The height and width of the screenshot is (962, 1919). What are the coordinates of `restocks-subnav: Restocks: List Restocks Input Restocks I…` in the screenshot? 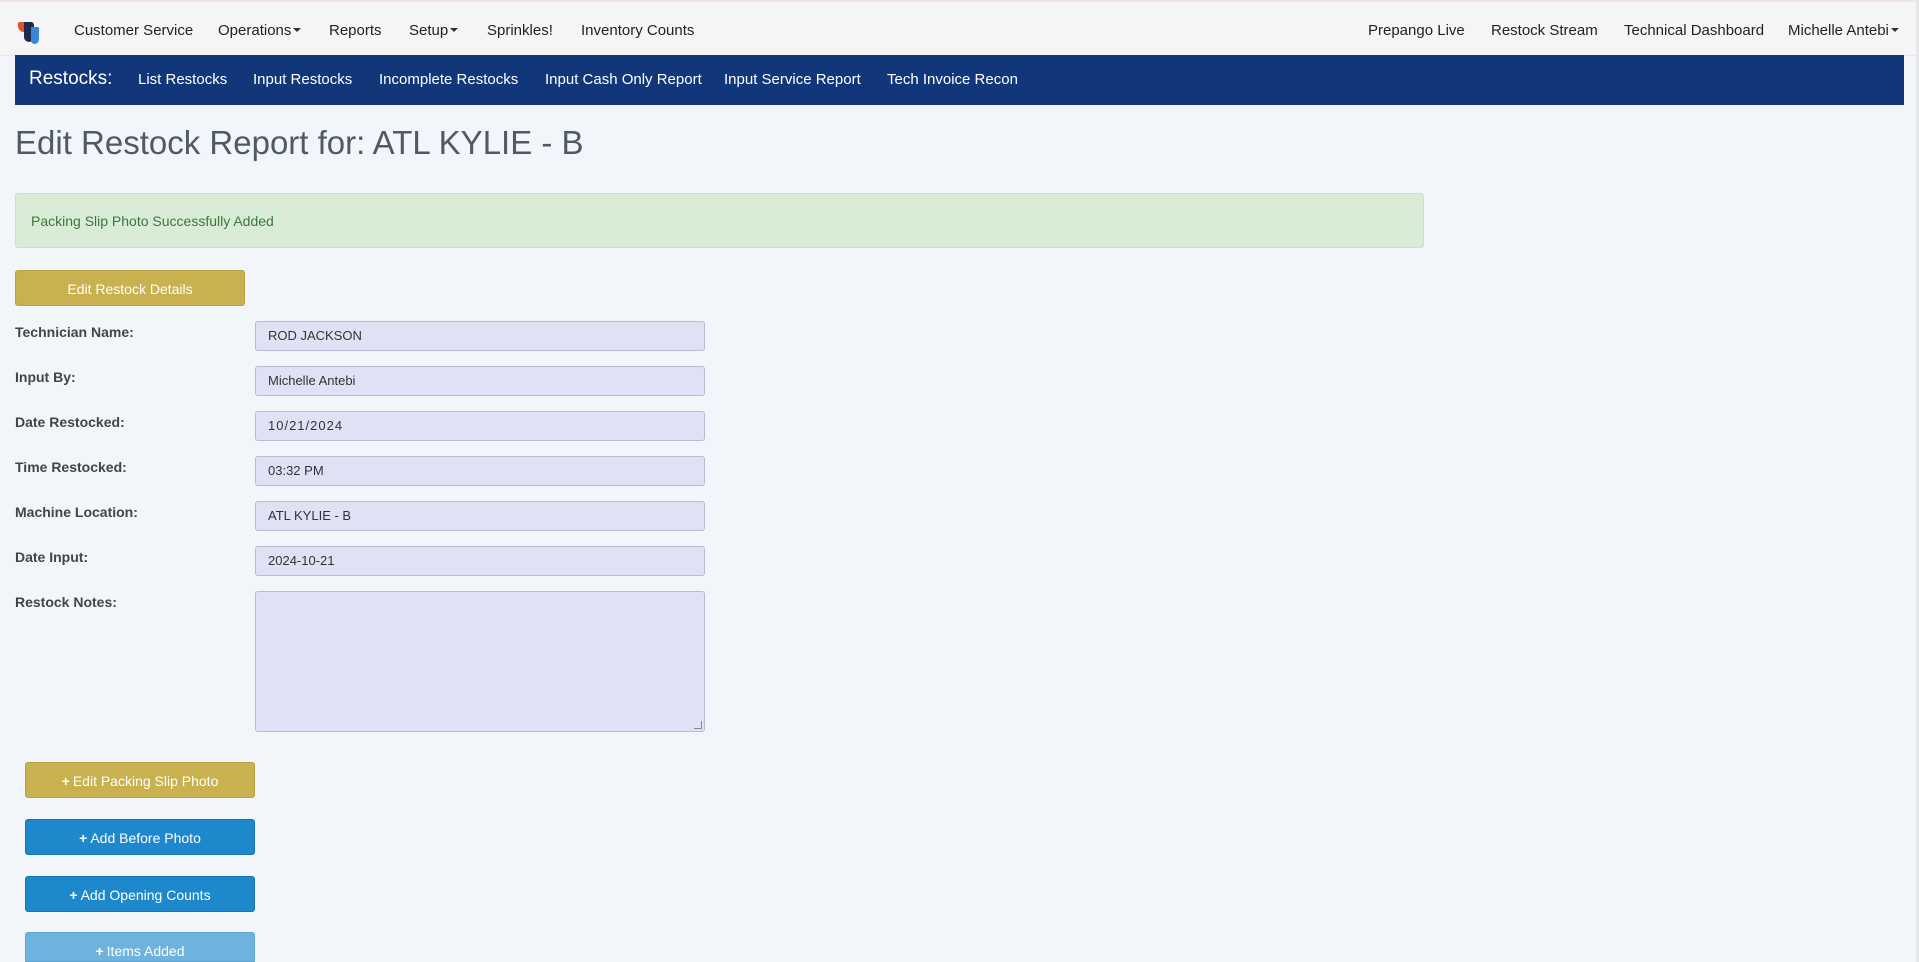 It's located at (959, 80).